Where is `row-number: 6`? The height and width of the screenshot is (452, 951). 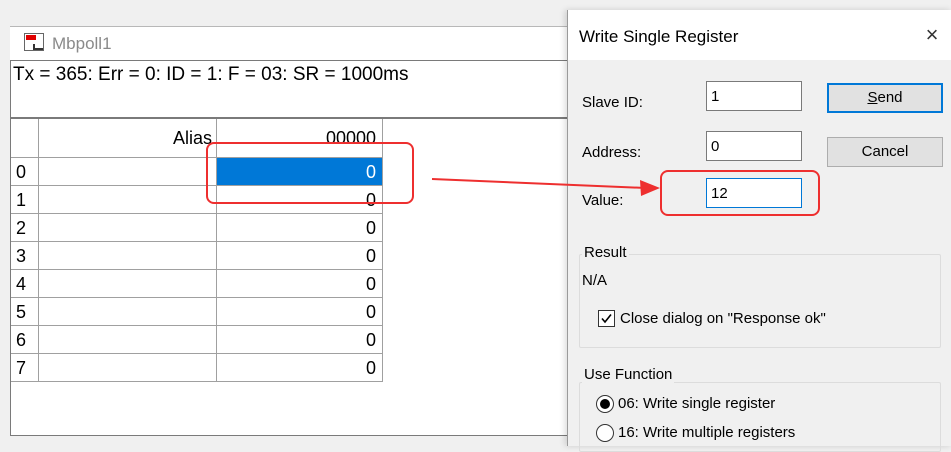
row-number: 6 is located at coordinates (25, 340).